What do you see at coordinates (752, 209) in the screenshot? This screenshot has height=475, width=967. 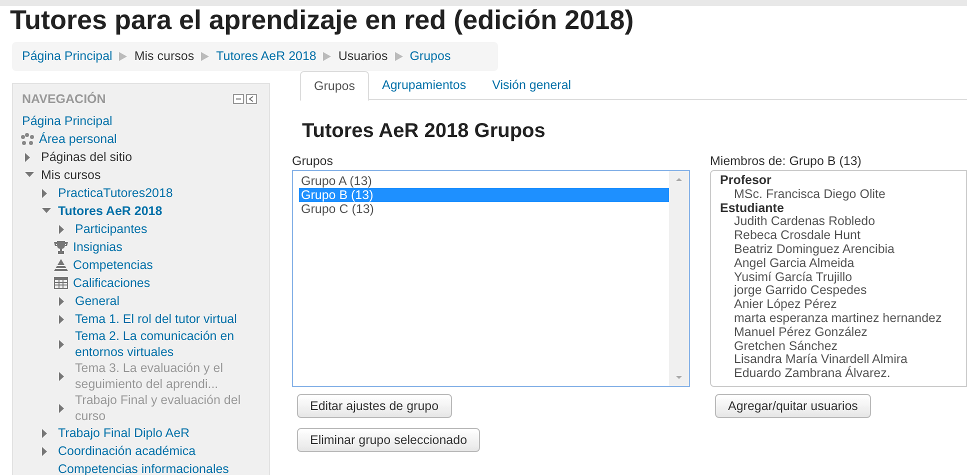 I see `role-heading: Estudiante` at bounding box center [752, 209].